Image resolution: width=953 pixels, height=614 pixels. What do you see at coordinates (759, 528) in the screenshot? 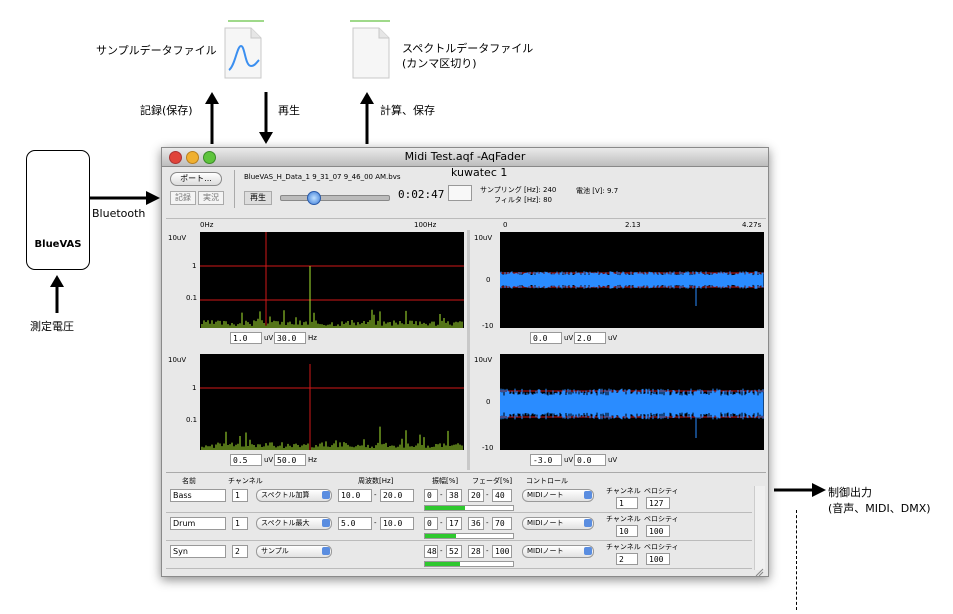
I see `vertical-scrollbar` at bounding box center [759, 528].